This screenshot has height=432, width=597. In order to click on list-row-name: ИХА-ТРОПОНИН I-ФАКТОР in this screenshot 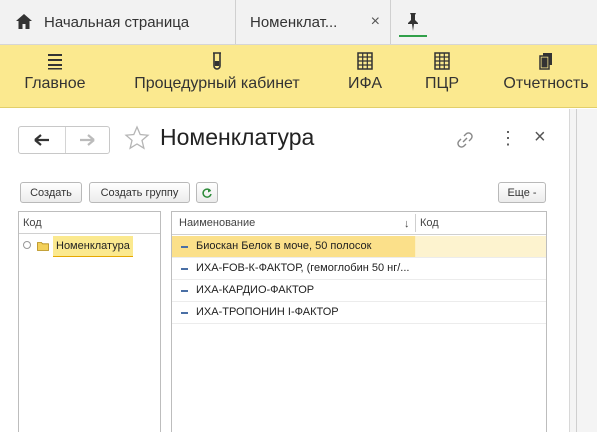, I will do `click(267, 312)`.